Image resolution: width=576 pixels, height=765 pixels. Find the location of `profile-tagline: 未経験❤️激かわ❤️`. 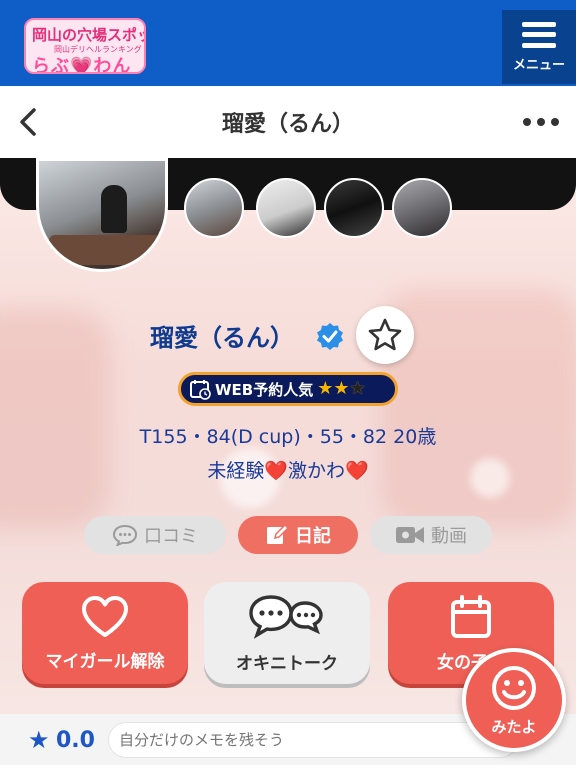

profile-tagline: 未経験❤️激かわ❤️ is located at coordinates (288, 469).